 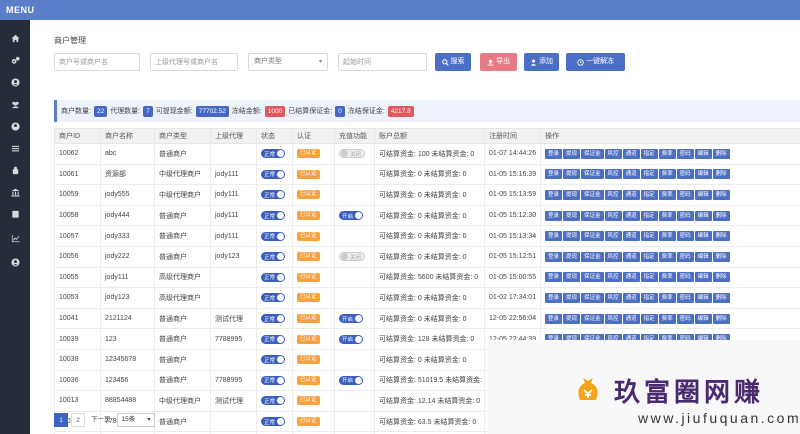 I want to click on start-time-input, so click(x=382, y=62).